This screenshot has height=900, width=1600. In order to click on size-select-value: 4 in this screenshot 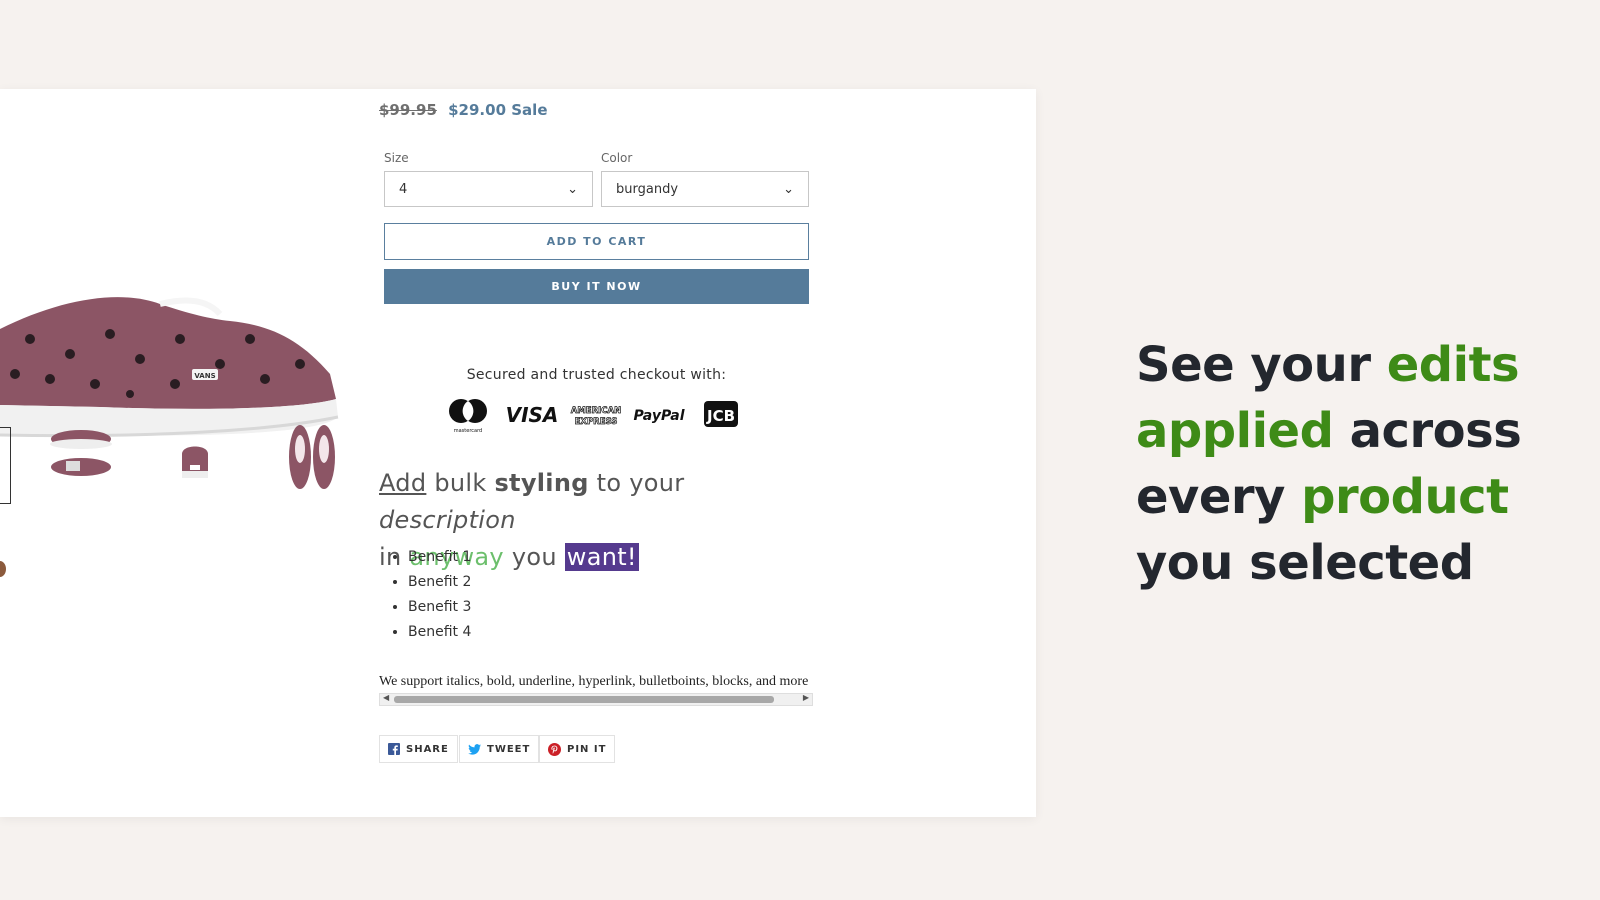, I will do `click(403, 189)`.